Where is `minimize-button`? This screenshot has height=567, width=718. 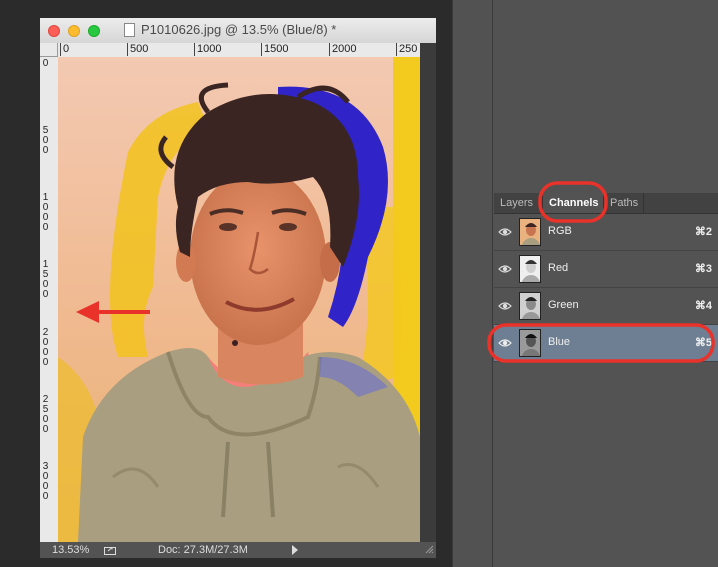 minimize-button is located at coordinates (74, 31).